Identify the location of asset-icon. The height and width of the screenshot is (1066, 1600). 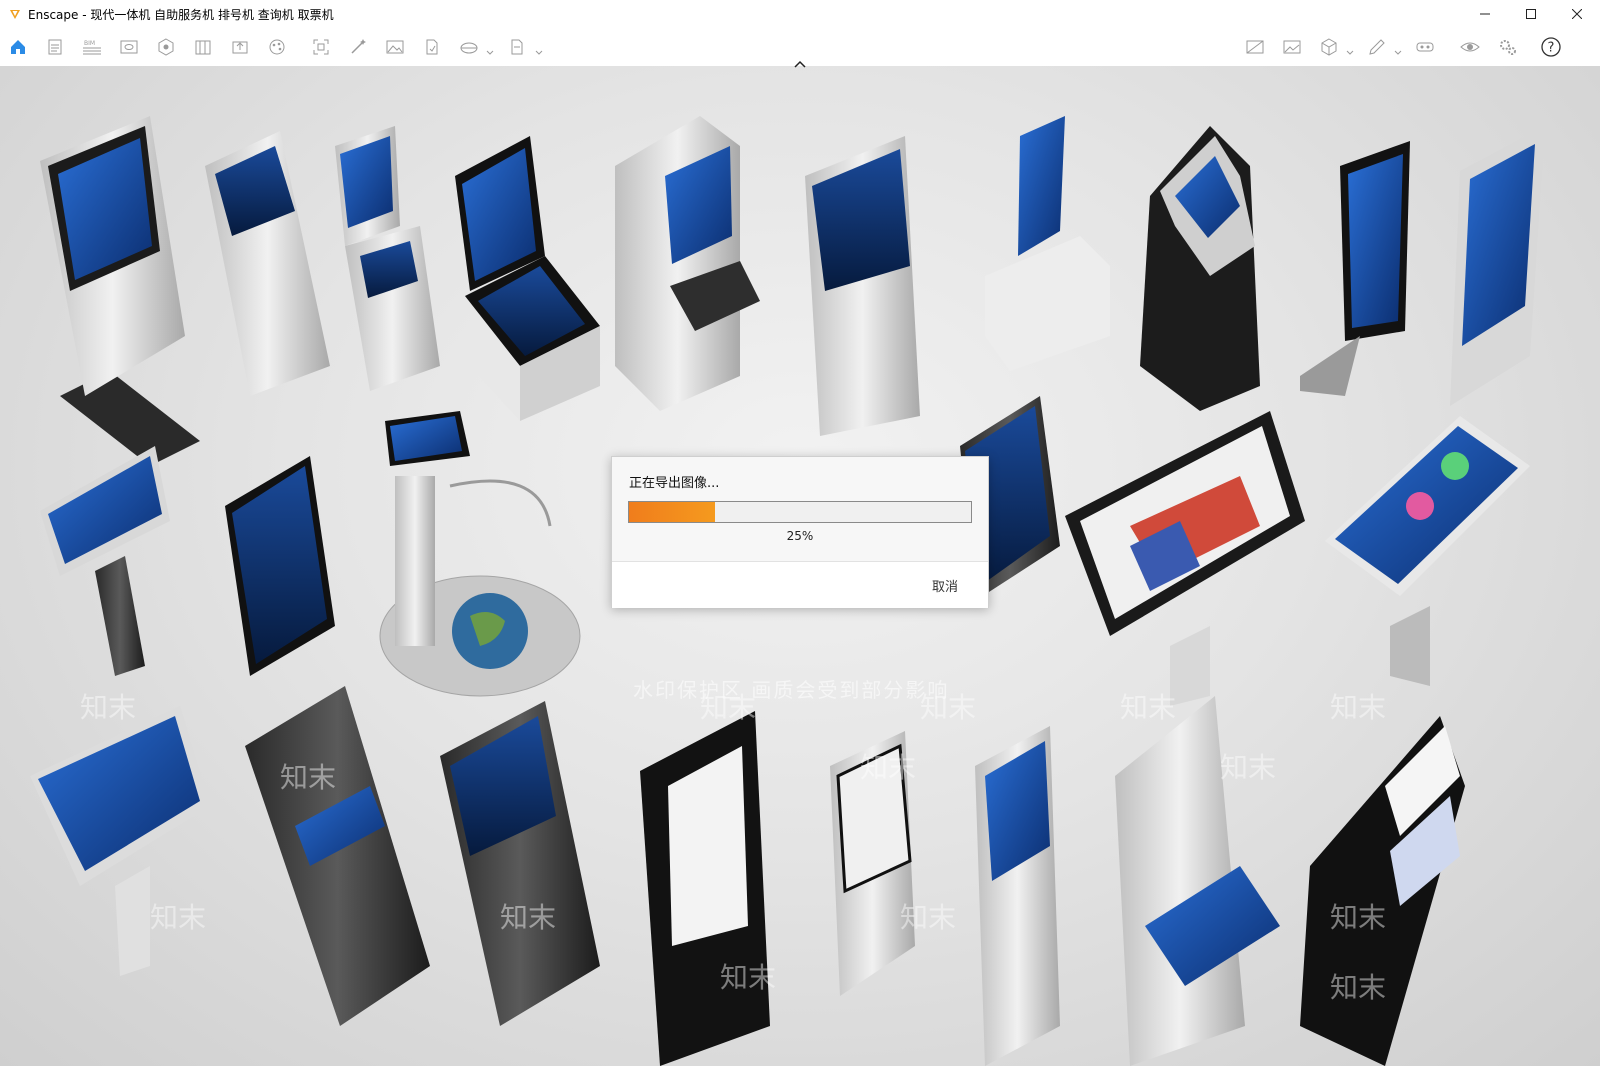
(166, 47).